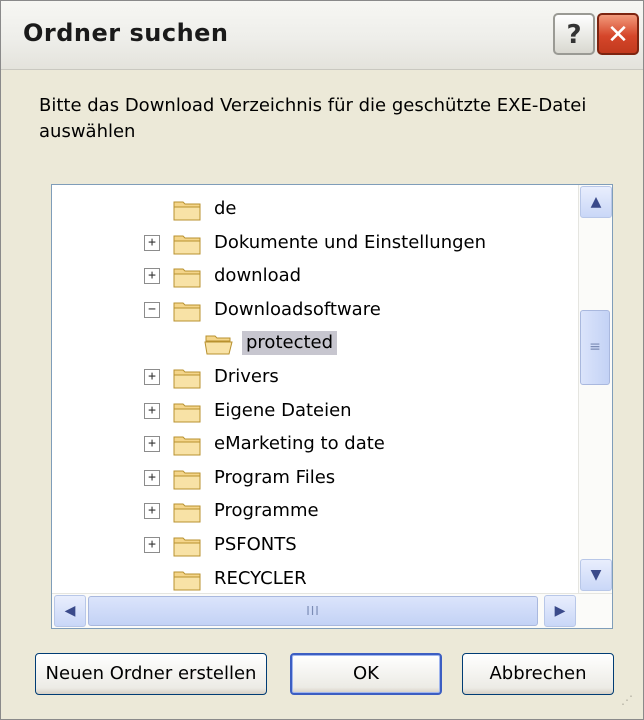  Describe the element at coordinates (299, 443) in the screenshot. I see `tree-item-label: eMarketing to date` at that location.